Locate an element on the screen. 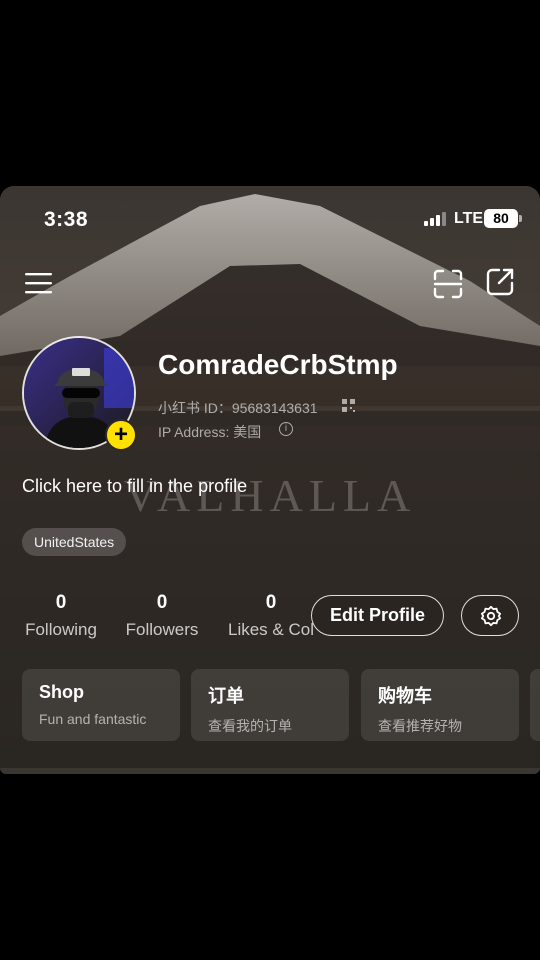 Image resolution: width=540 pixels, height=960 pixels. battery-icon: 80 is located at coordinates (501, 218).